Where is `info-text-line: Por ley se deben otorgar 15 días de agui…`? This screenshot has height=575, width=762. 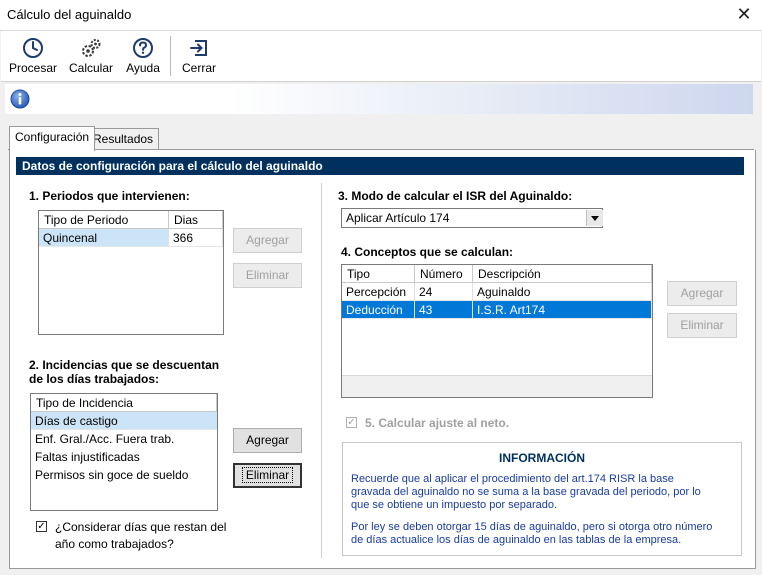
info-text-line: Por ley se deben otorgar 15 días de agui… is located at coordinates (532, 527).